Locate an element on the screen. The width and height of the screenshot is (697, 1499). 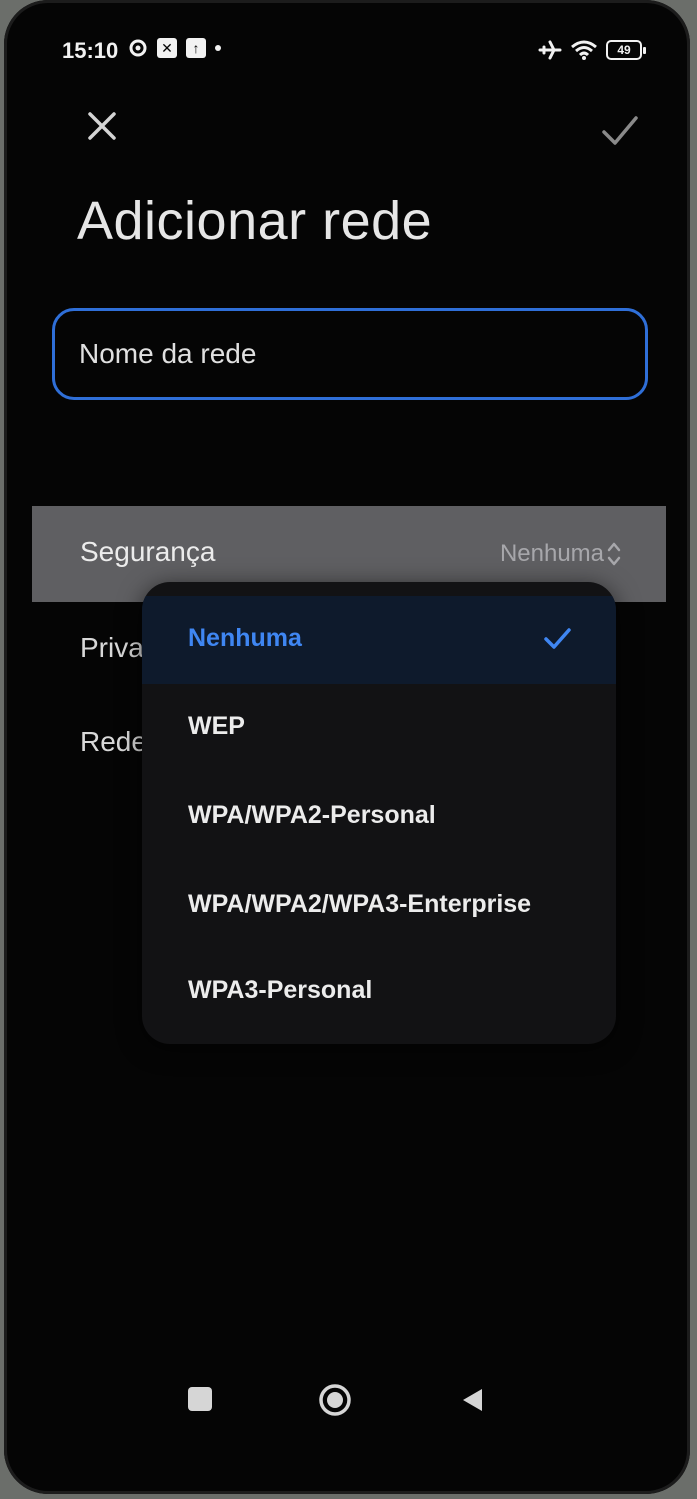
airplane-icon is located at coordinates (550, 50).